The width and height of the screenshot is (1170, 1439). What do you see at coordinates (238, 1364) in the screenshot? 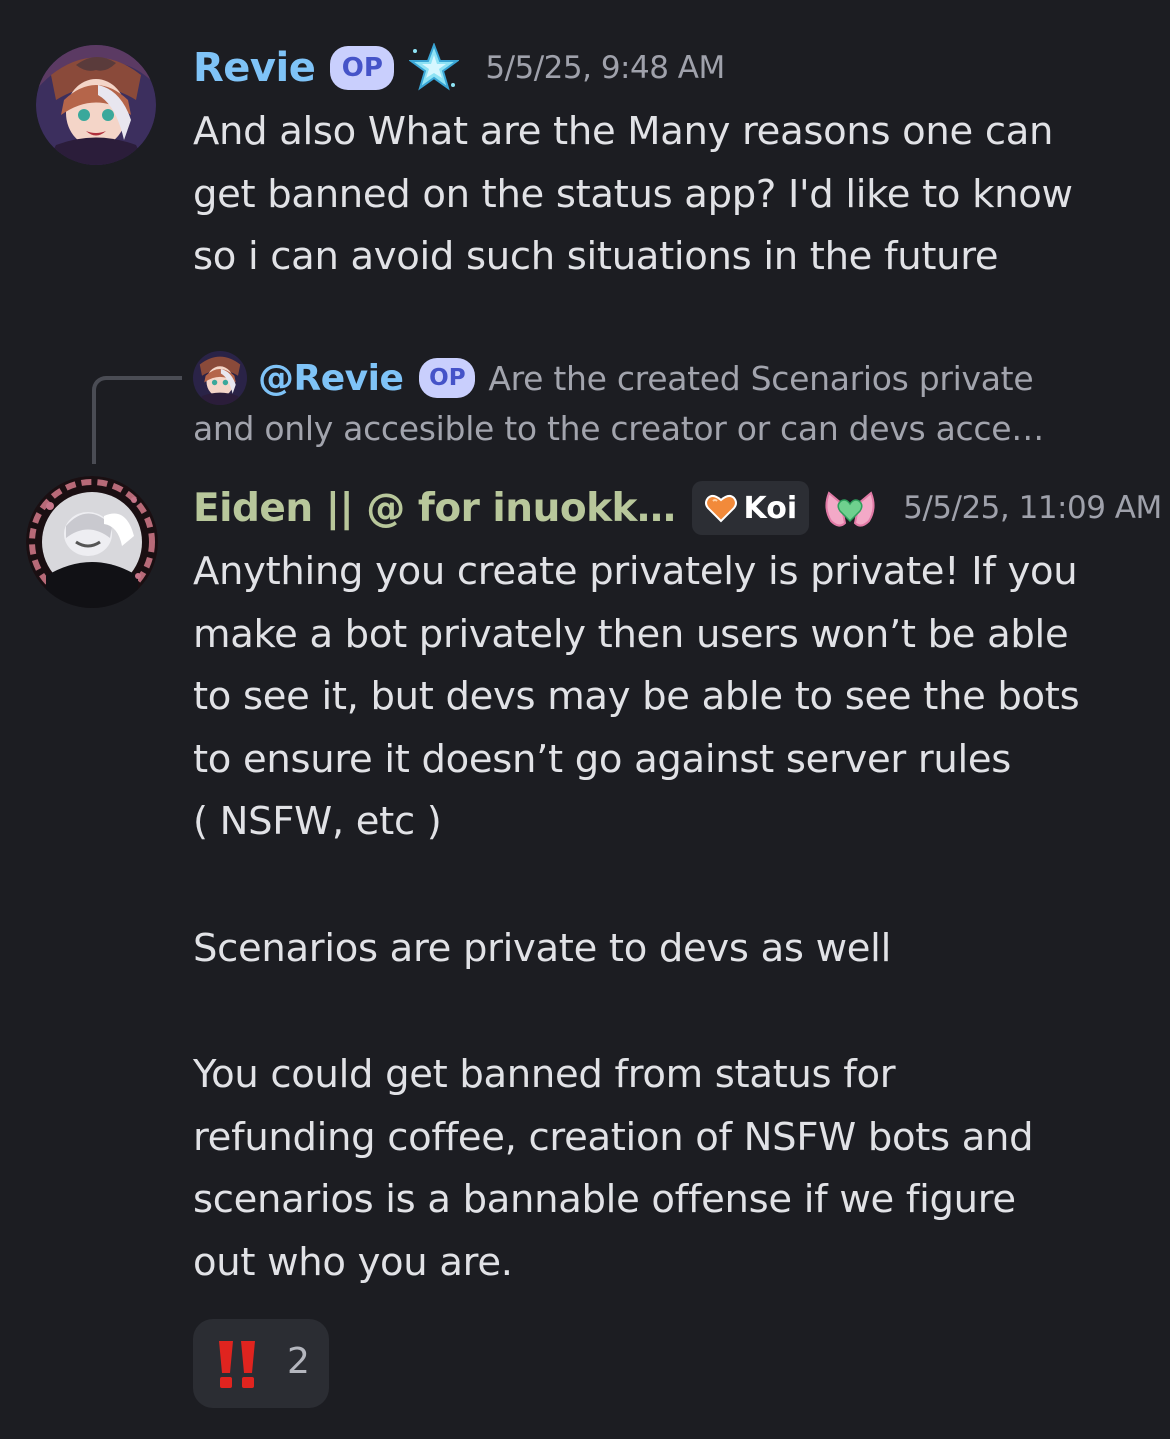
I see `double-exclamation-icon: ‼️` at bounding box center [238, 1364].